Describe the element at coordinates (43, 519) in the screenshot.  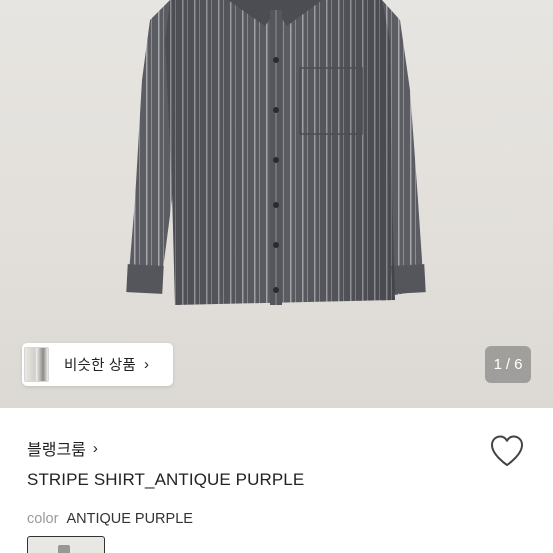
I see `color-label: color` at that location.